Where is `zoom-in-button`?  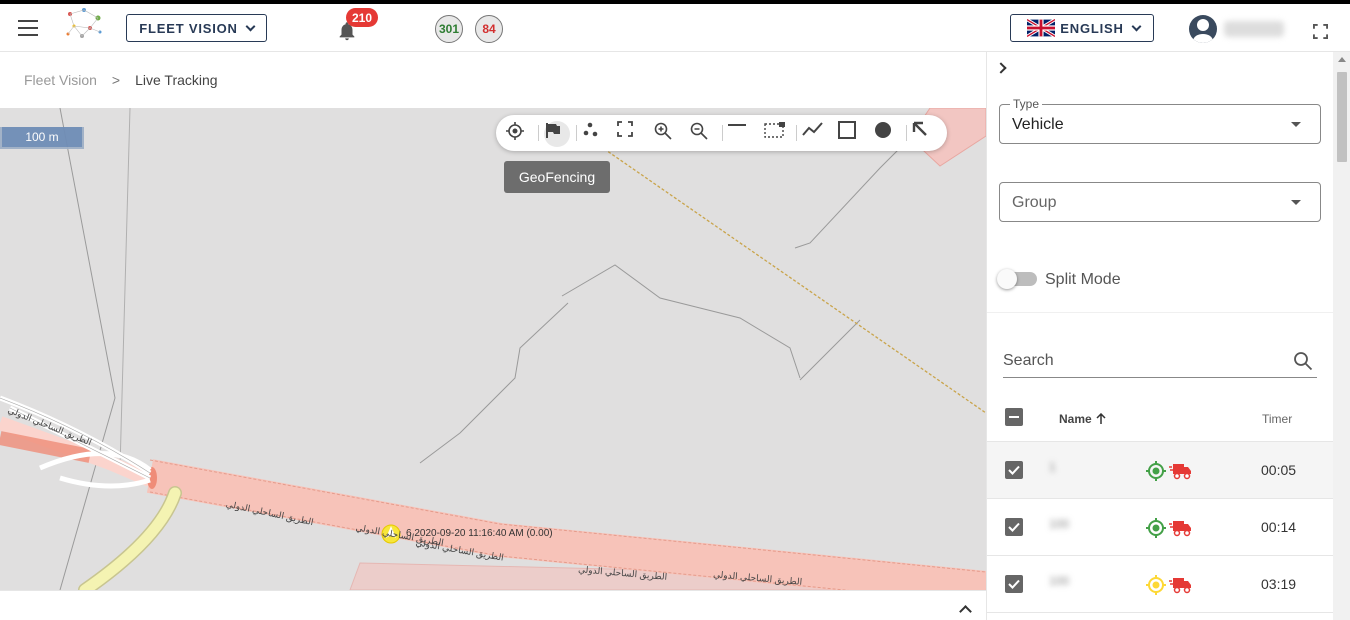
zoom-in-button is located at coordinates (666, 134).